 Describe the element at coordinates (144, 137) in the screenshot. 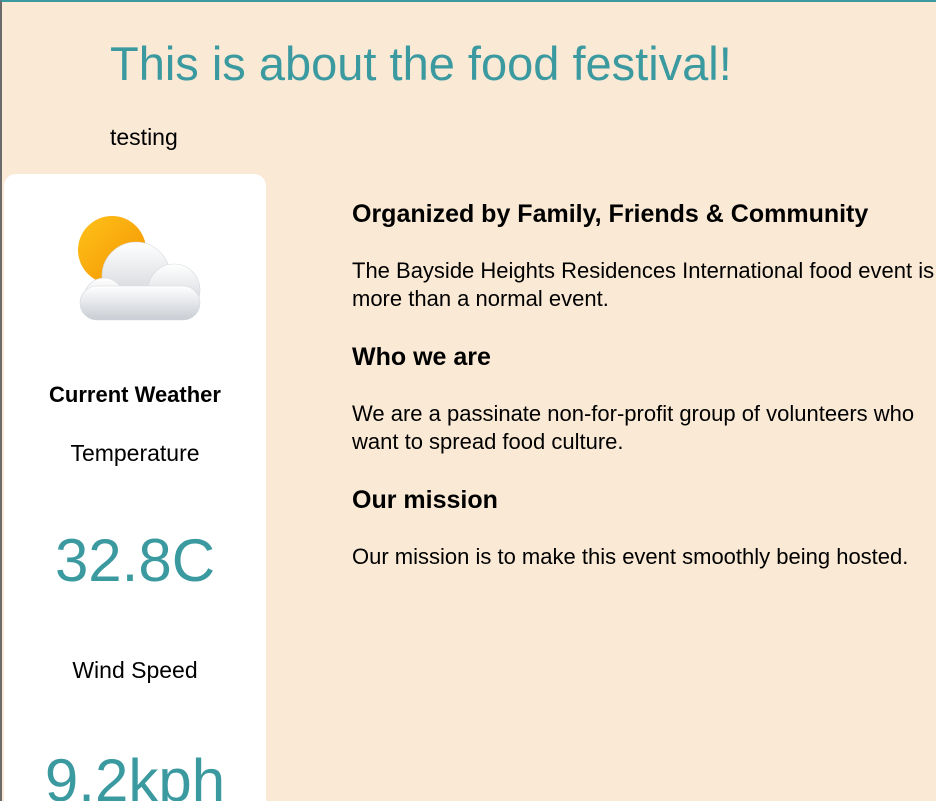

I see `page-subtitle: testing` at that location.